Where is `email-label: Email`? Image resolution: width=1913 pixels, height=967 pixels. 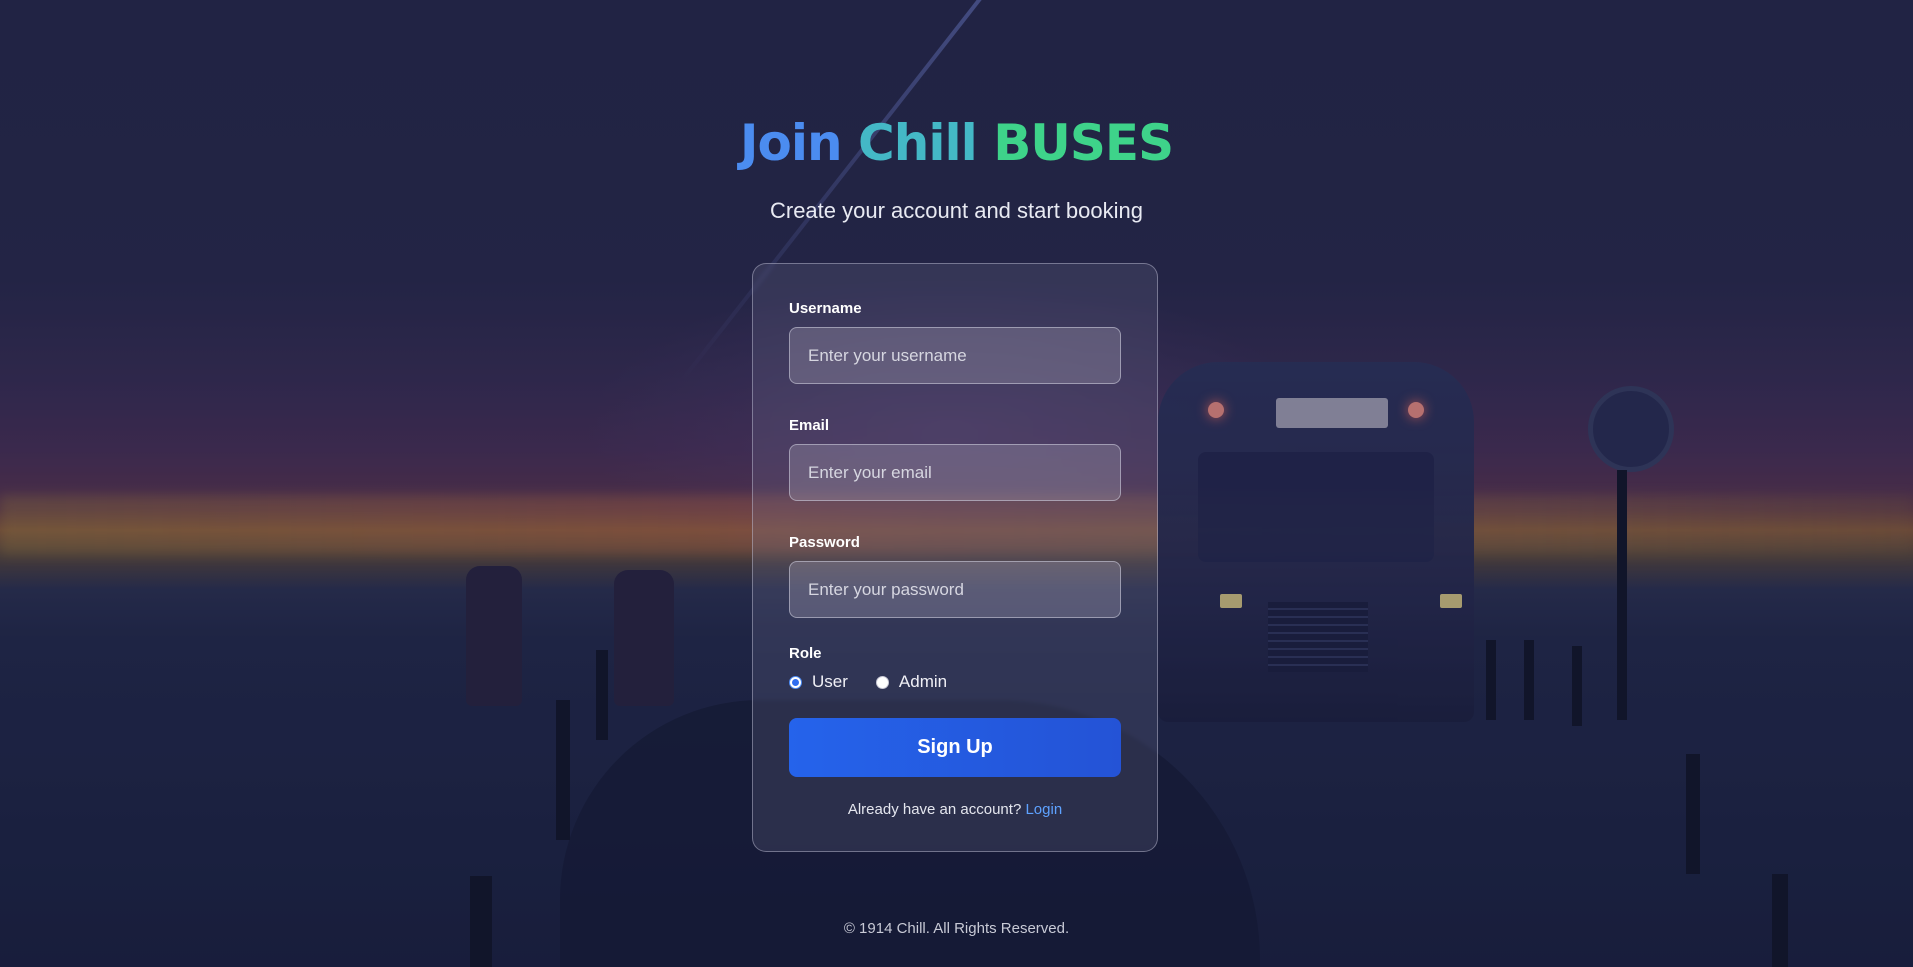
email-label: Email is located at coordinates (809, 425).